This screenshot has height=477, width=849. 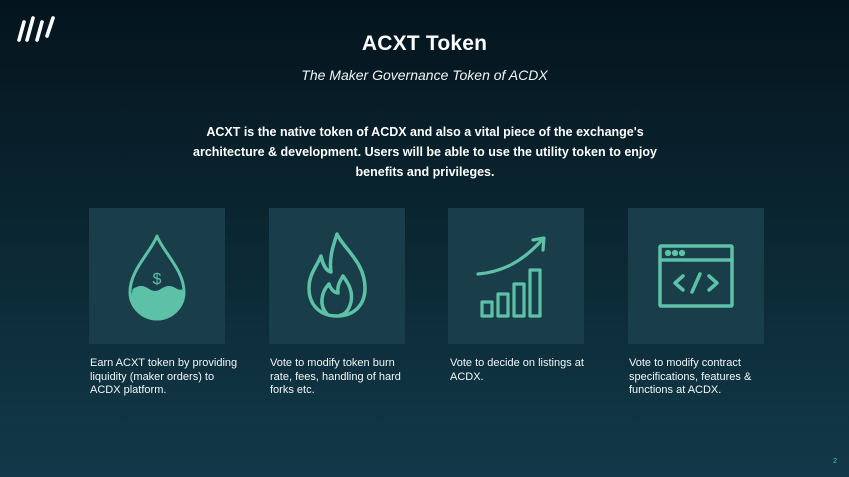 I want to click on slide-subtitle: The Maker Governance Token of ACDX, so click(x=424, y=75).